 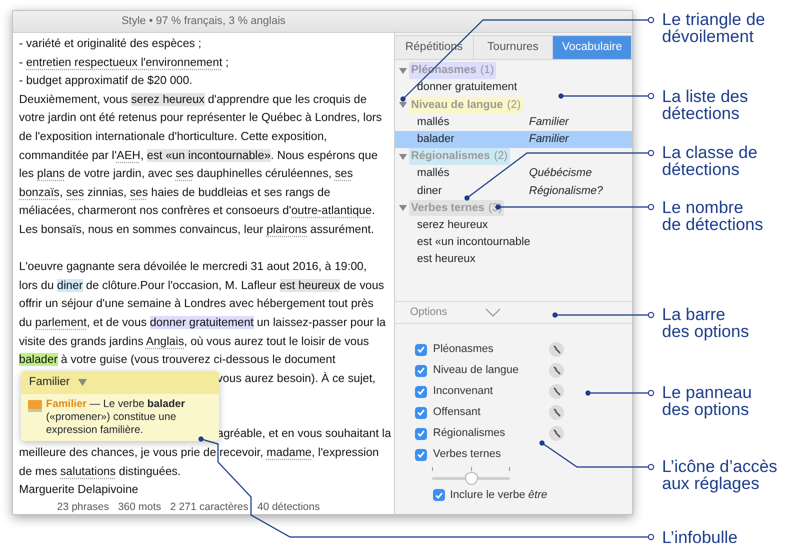 I want to click on caret-icon, so click(x=82, y=382).